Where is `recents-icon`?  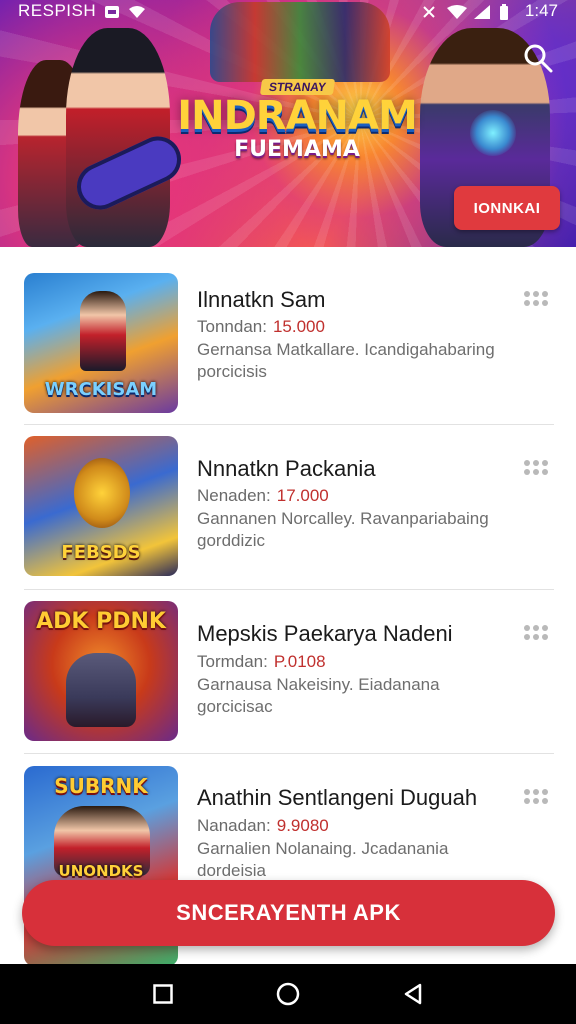 recents-icon is located at coordinates (162, 994).